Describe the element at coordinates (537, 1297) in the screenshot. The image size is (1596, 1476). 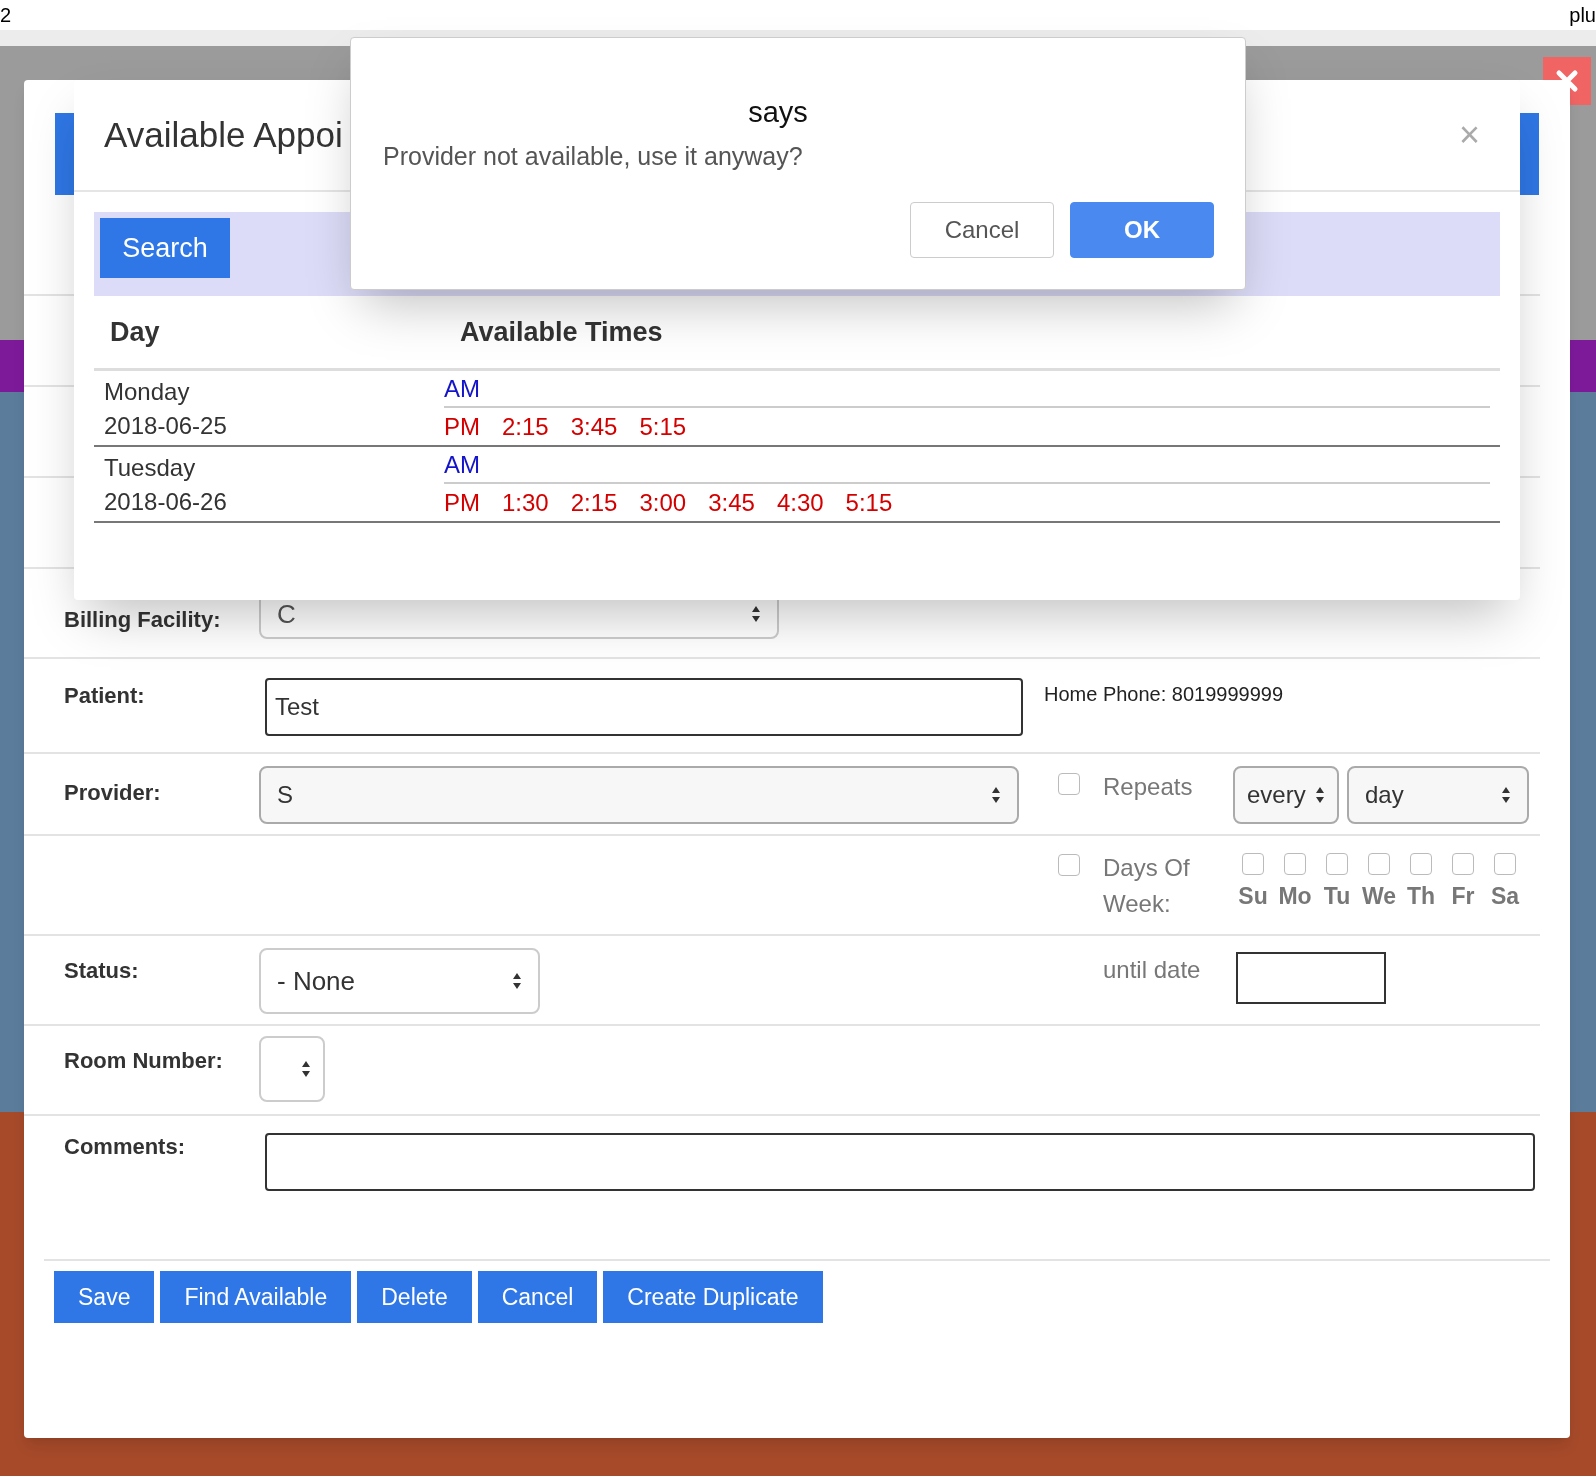
I see `form-button: Cancel` at that location.